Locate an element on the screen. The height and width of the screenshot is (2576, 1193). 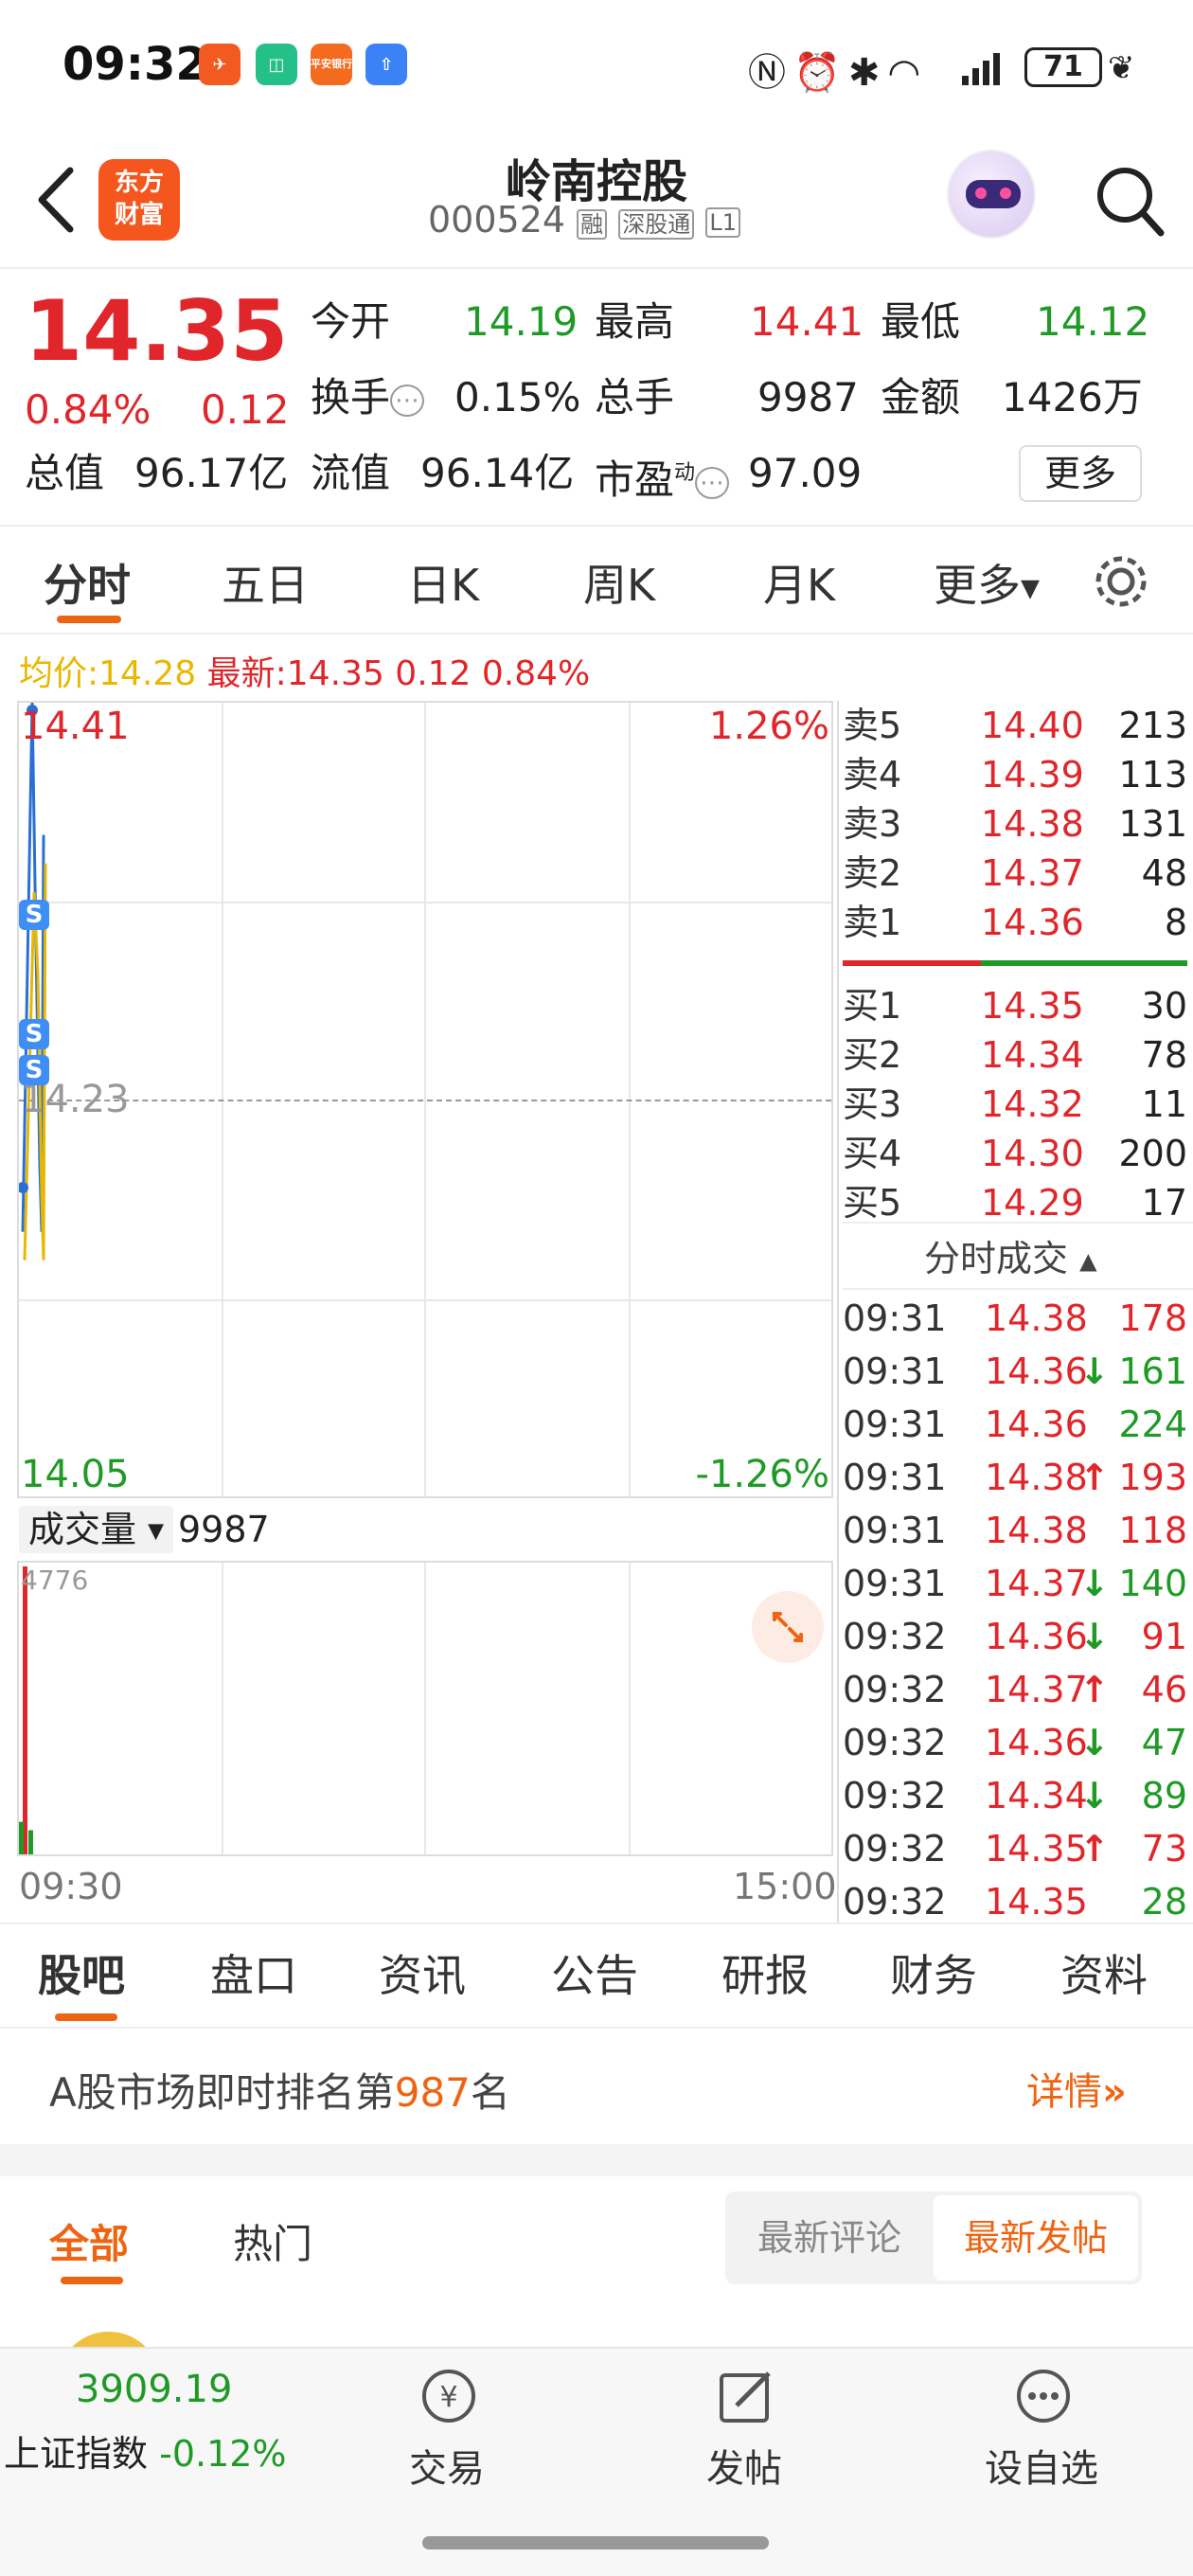
edit-icon is located at coordinates (745, 2397).